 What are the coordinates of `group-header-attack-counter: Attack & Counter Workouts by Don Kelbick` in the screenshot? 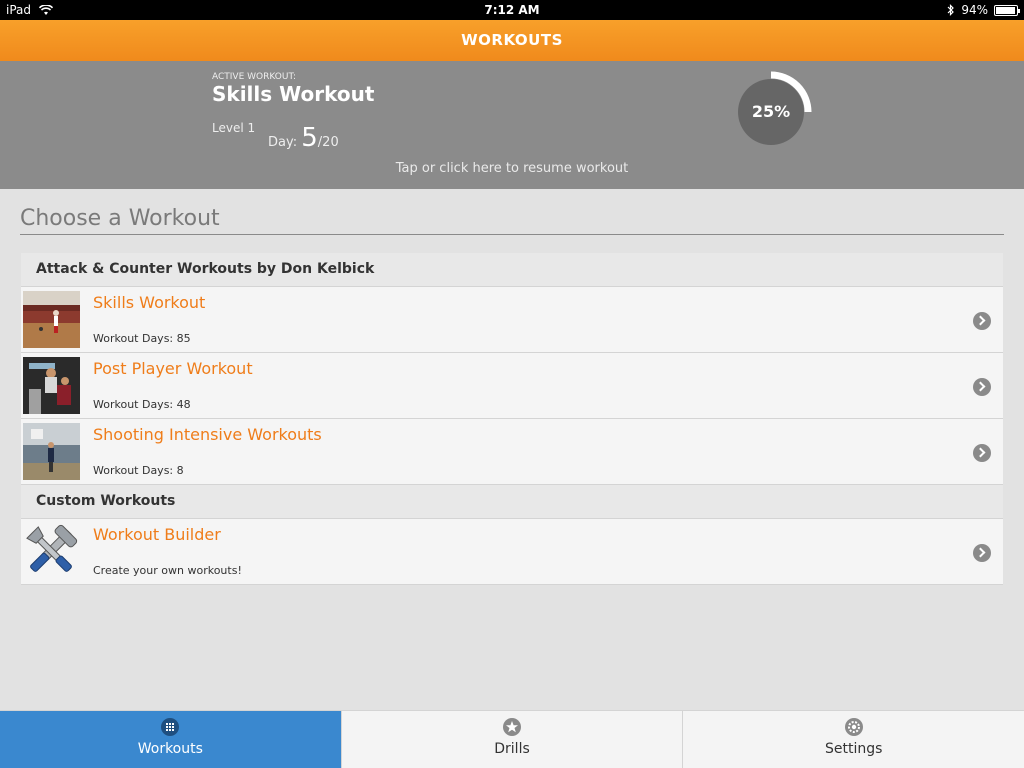 It's located at (512, 270).